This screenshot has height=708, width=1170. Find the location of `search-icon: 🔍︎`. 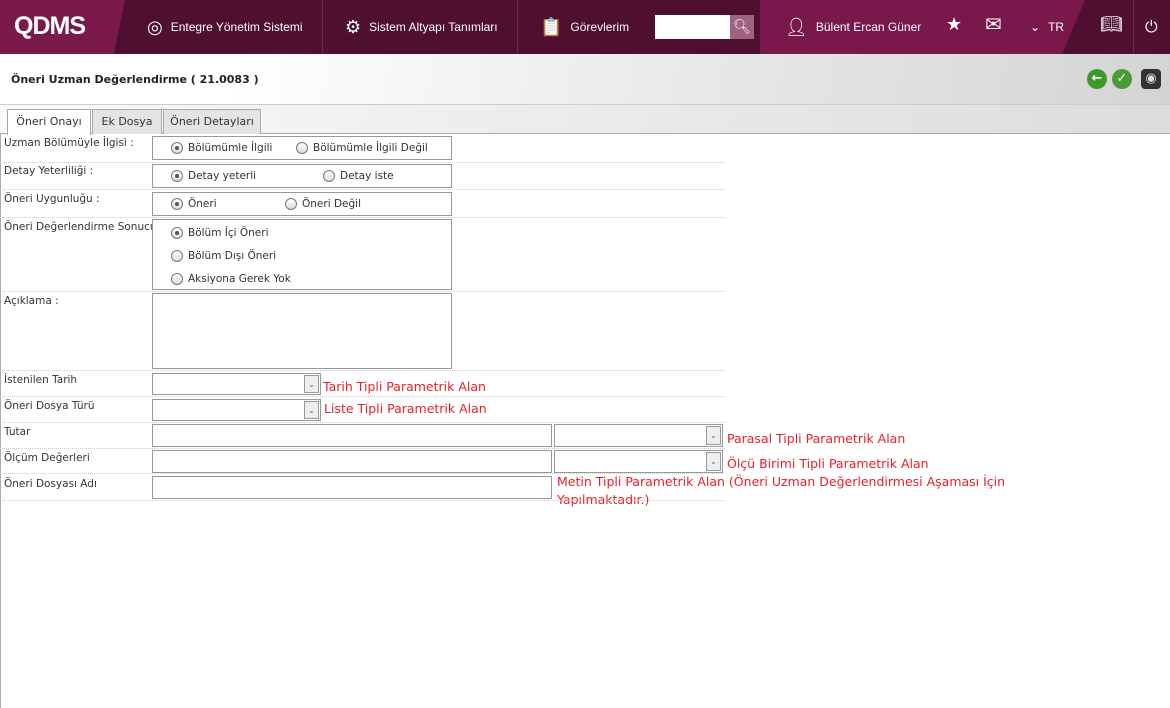

search-icon: 🔍︎ is located at coordinates (742, 27).